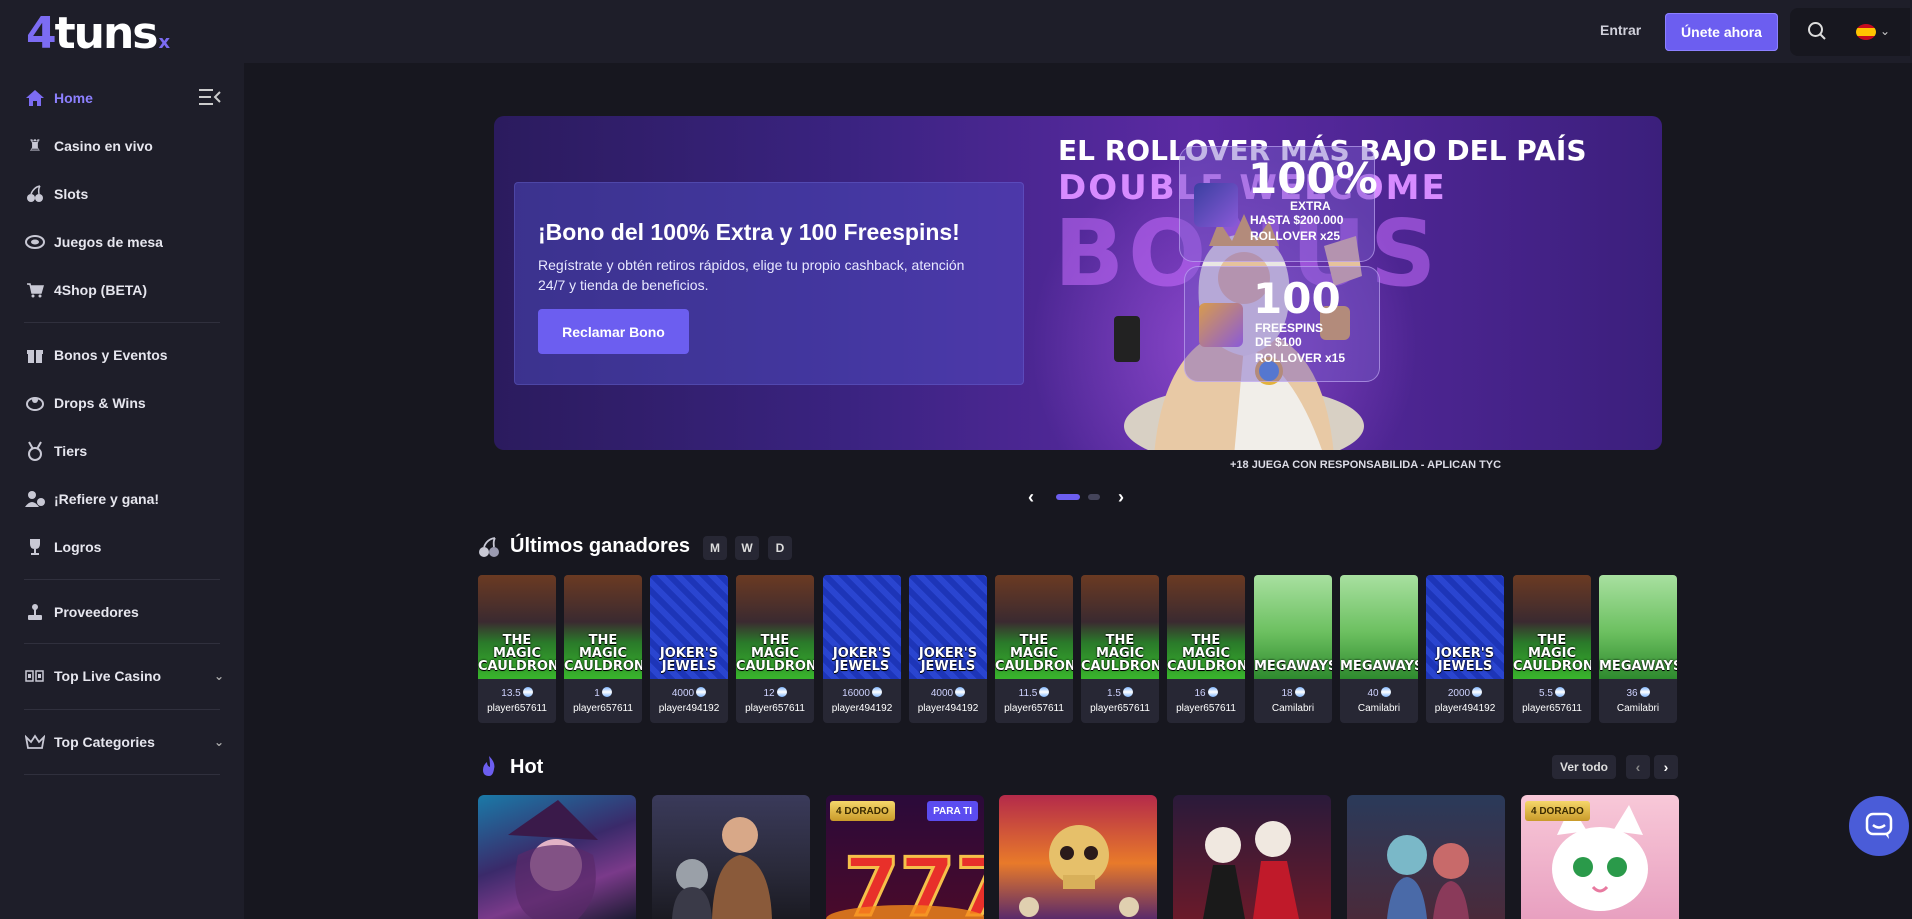 The image size is (1912, 919). I want to click on win-amount: 12, so click(775, 693).